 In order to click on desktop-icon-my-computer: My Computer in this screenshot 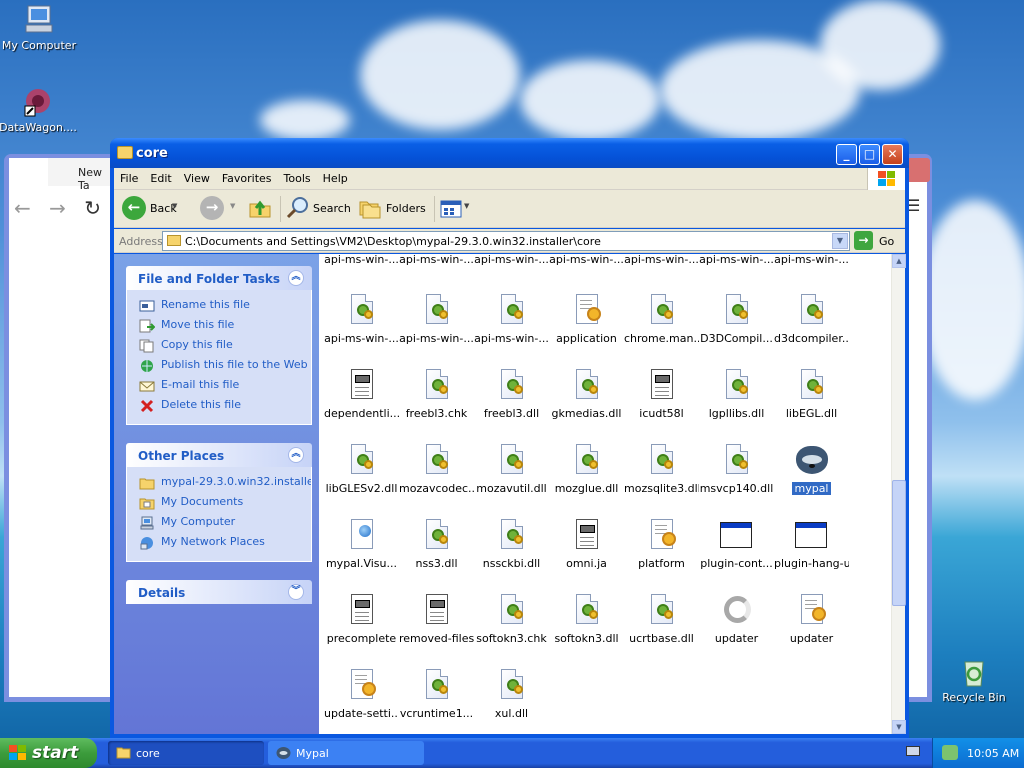, I will do `click(39, 28)`.